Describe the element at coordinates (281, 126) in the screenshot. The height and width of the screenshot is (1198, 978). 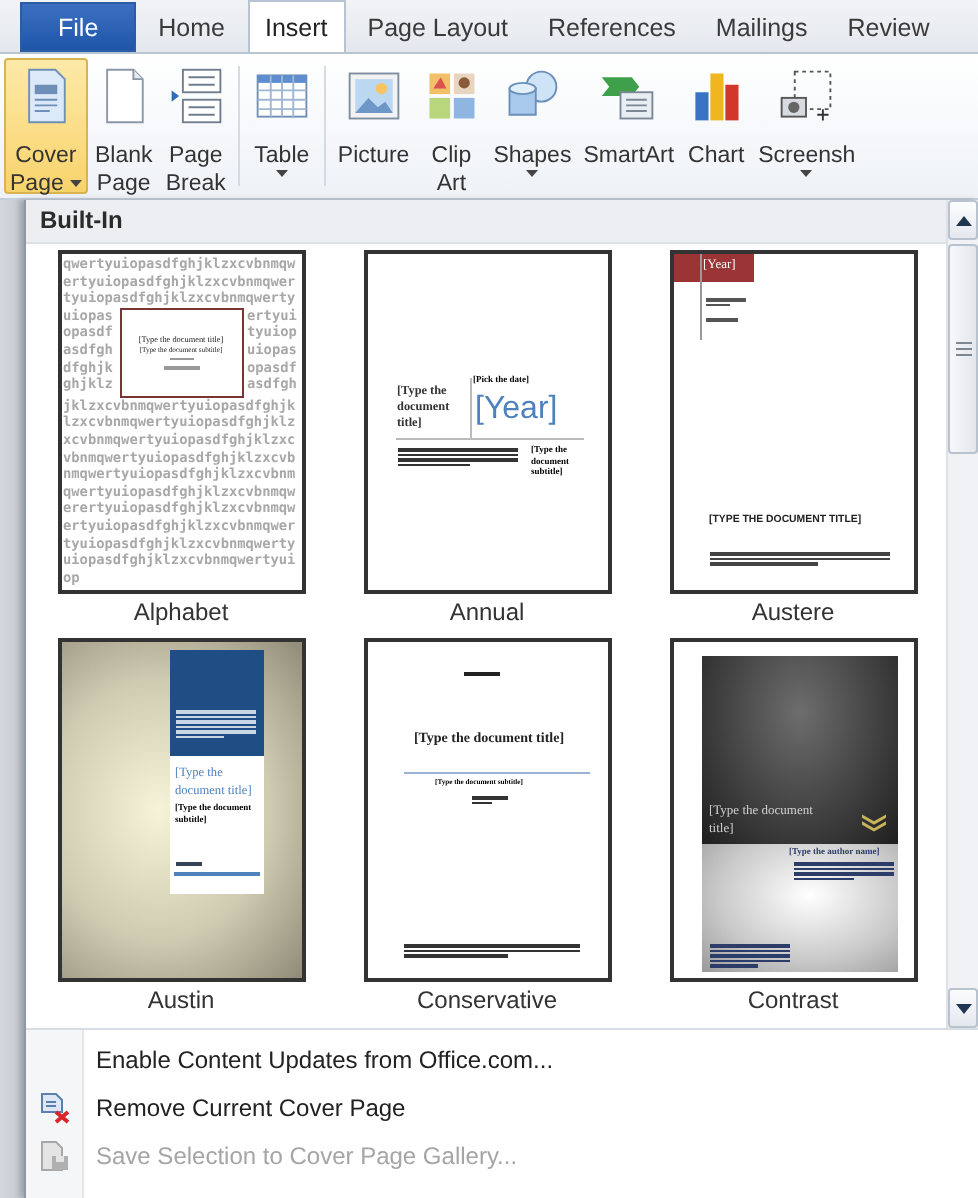
I see `ribbon-button: Table` at that location.